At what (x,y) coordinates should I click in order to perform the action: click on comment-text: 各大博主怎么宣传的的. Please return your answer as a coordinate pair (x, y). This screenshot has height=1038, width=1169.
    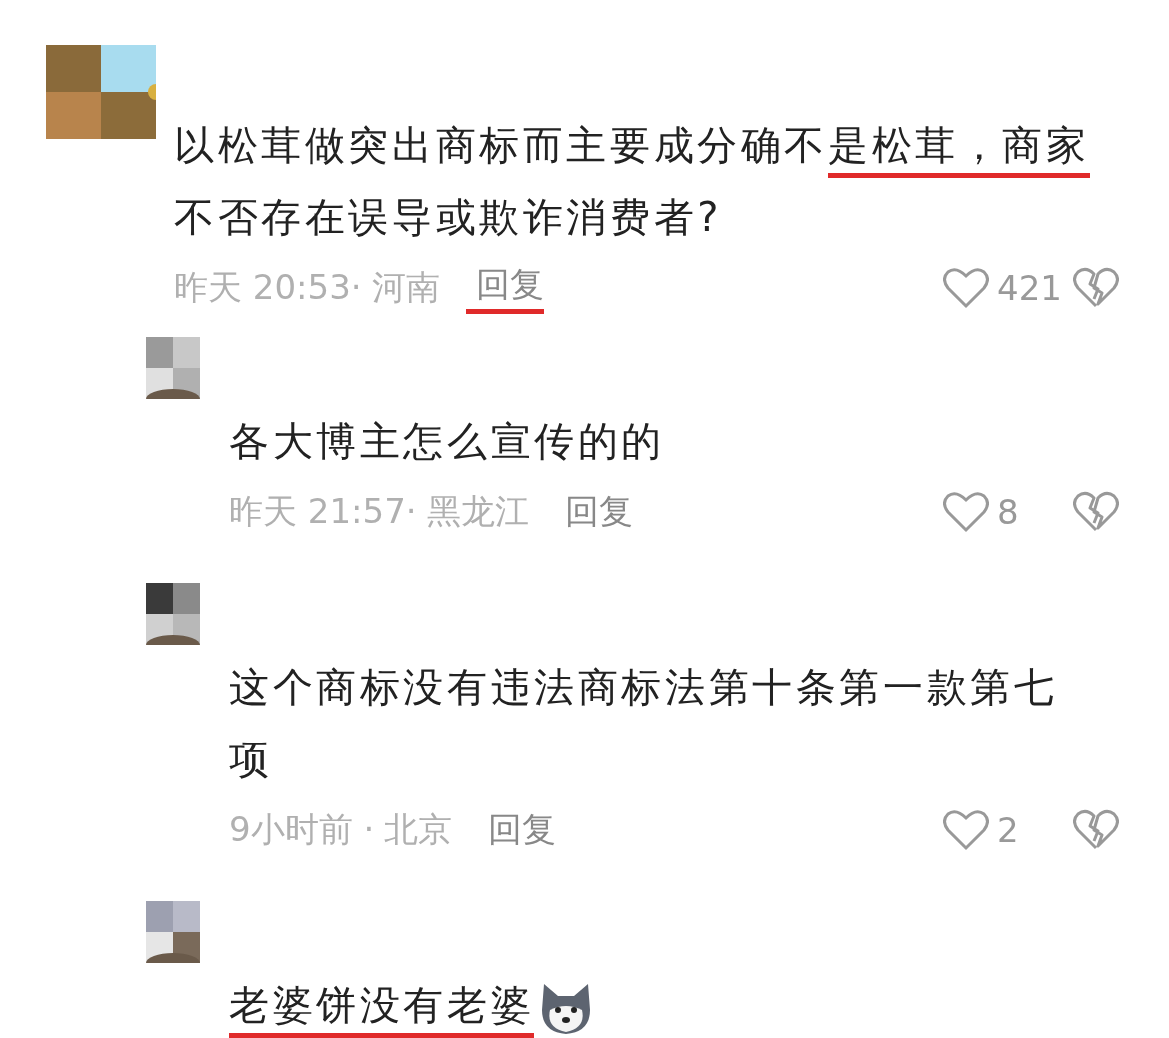
    Looking at the image, I should click on (447, 441).